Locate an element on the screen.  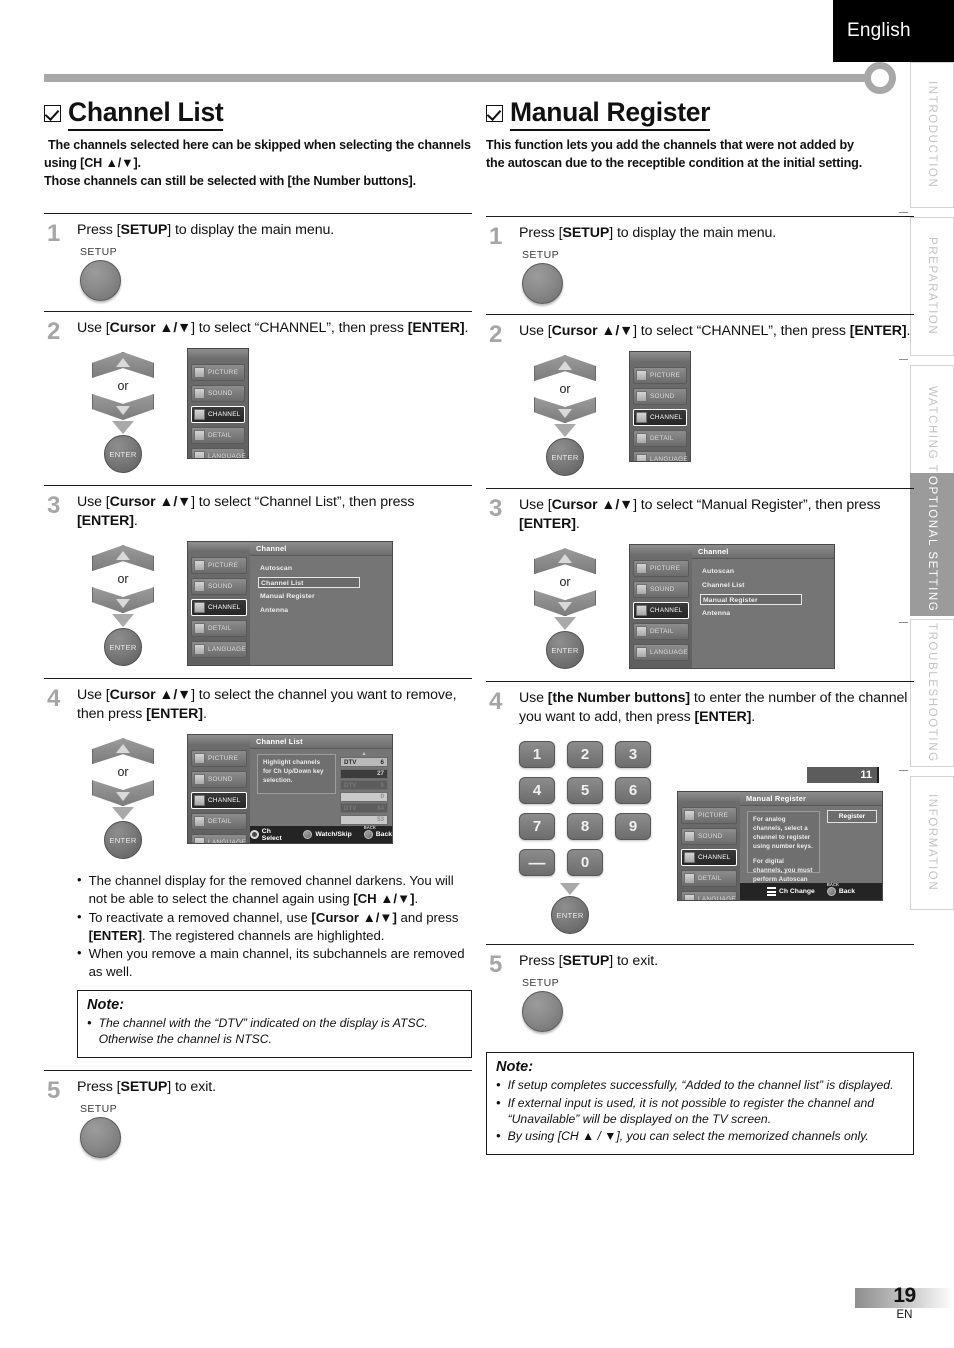
cursor-button-group: or ENTER is located at coordinates (565, 414).